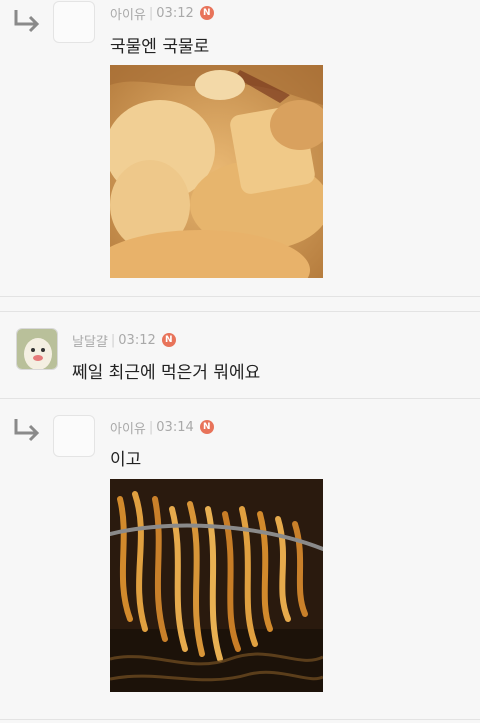 This screenshot has width=480, height=723. I want to click on comment-meta: 아이유 | 03:12 N, so click(162, 13).